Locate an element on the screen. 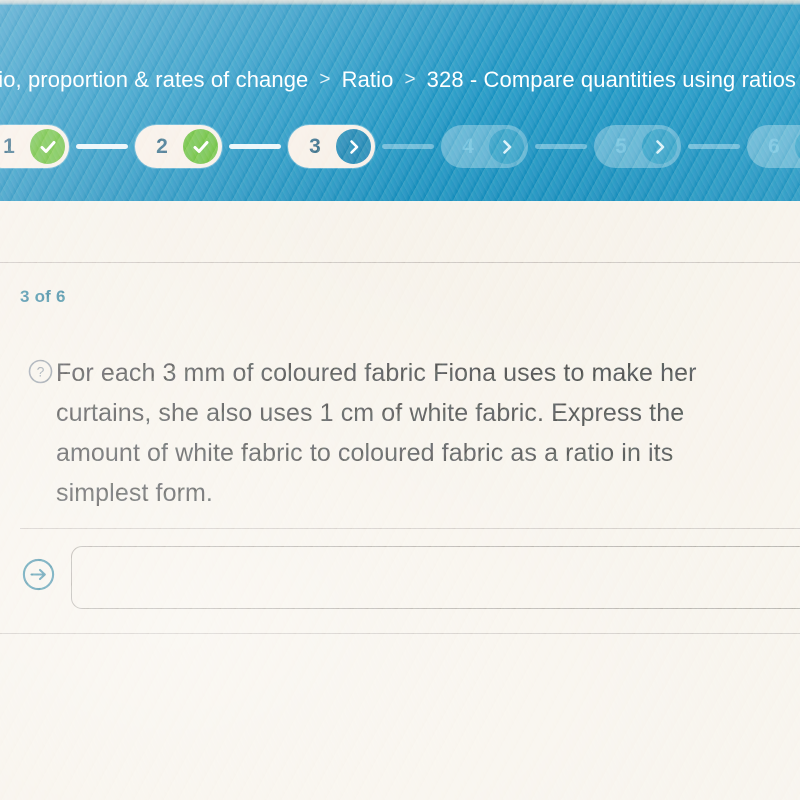 Image resolution: width=800 pixels, height=800 pixels. step-number-6: 6 is located at coordinates (774, 146).